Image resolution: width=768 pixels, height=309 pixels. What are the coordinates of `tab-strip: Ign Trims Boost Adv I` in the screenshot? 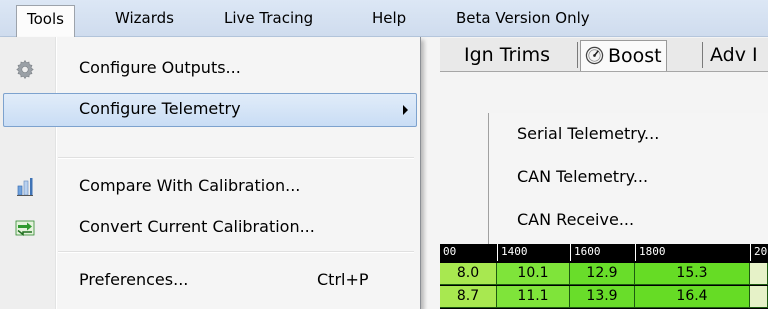 It's located at (604, 55).